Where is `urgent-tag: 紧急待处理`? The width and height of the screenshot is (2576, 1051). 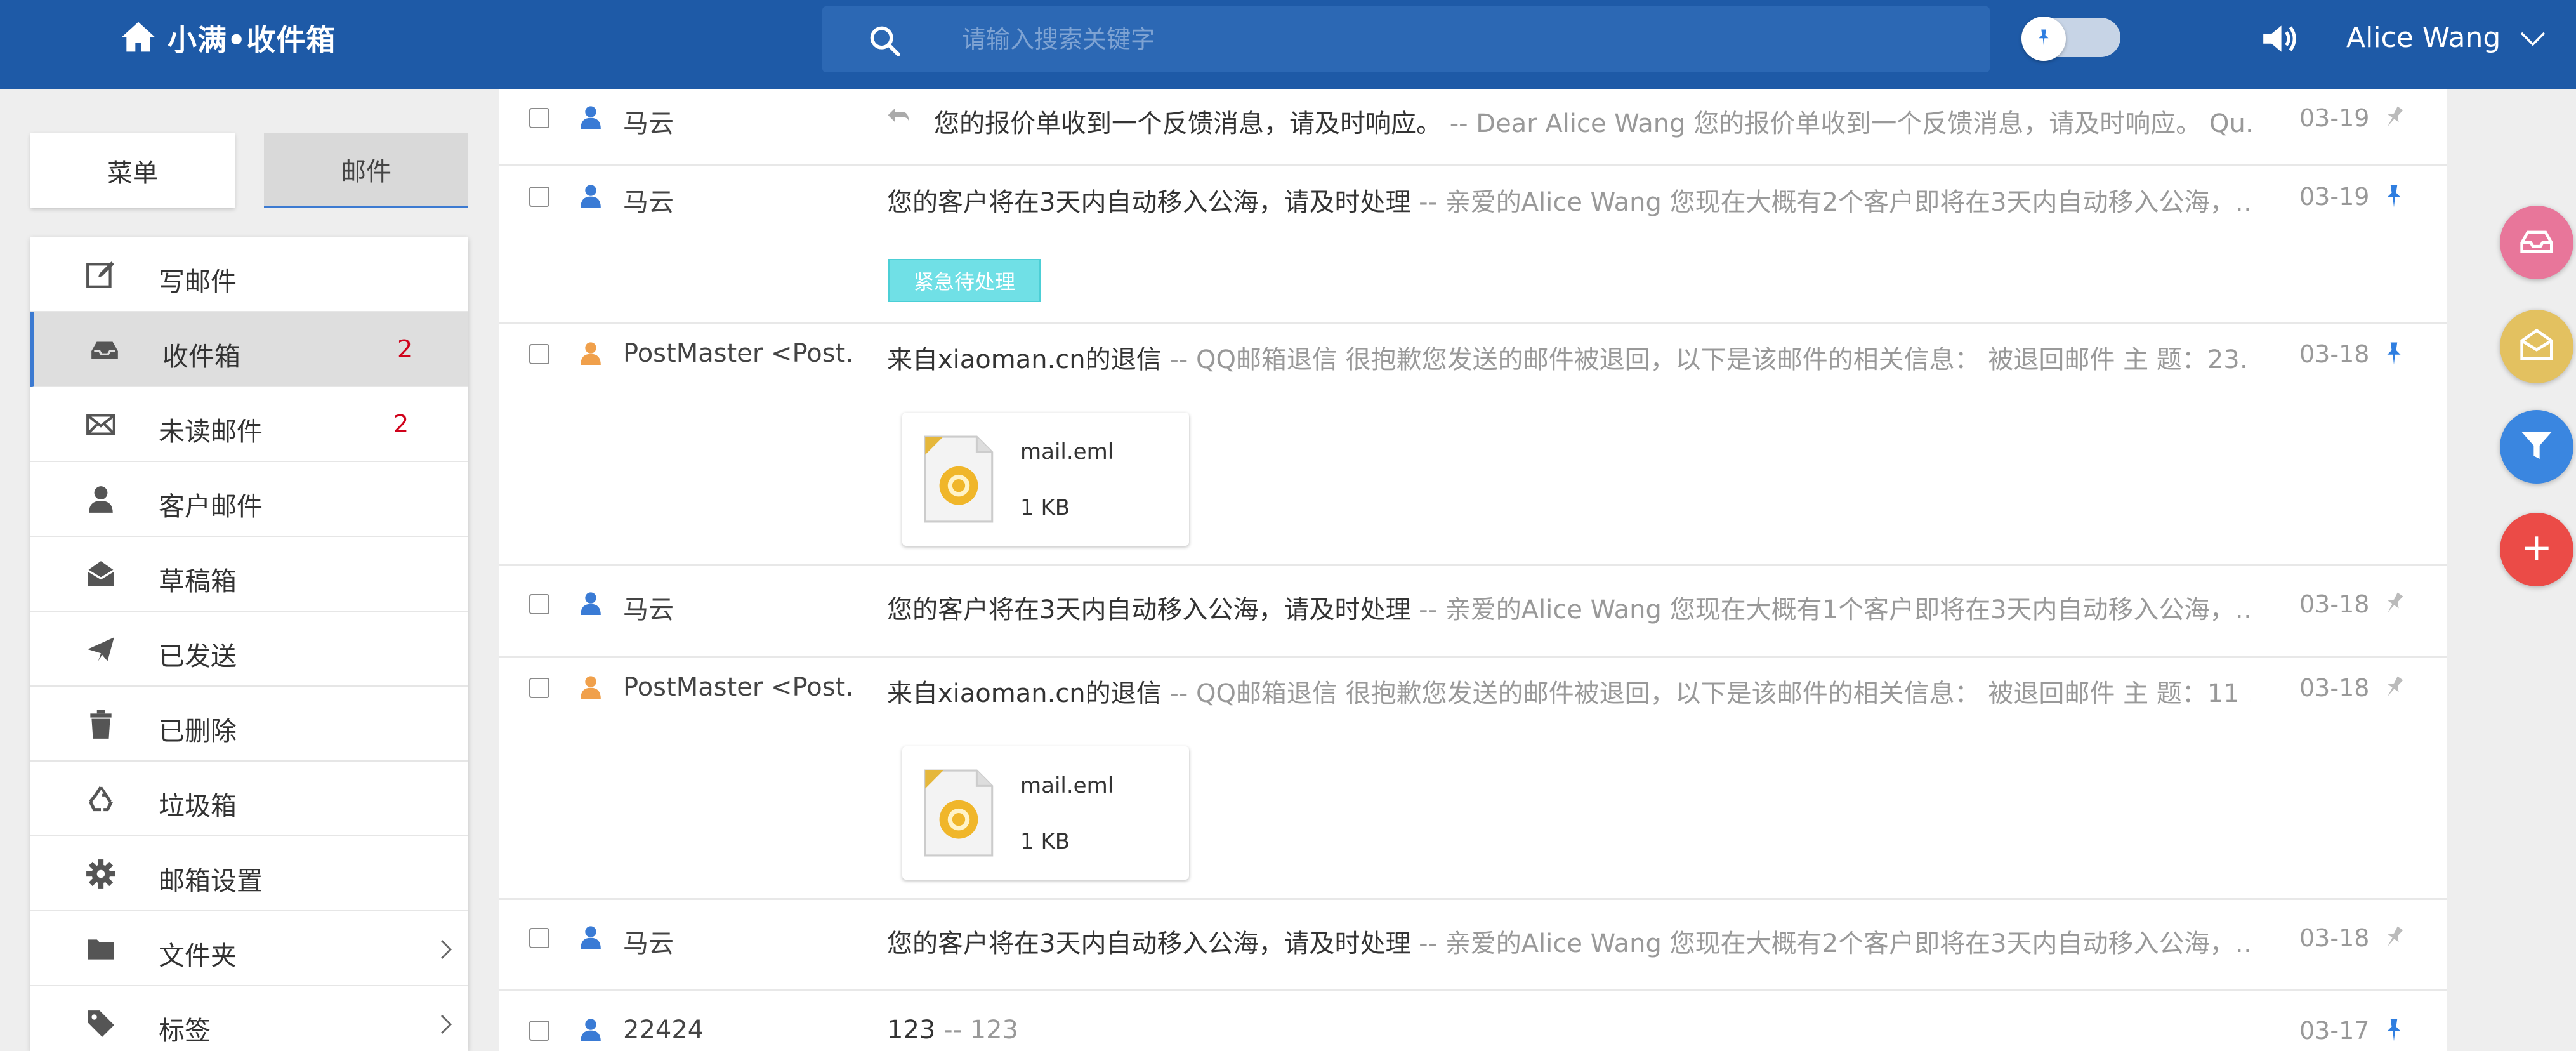 urgent-tag: 紧急待处理 is located at coordinates (964, 280).